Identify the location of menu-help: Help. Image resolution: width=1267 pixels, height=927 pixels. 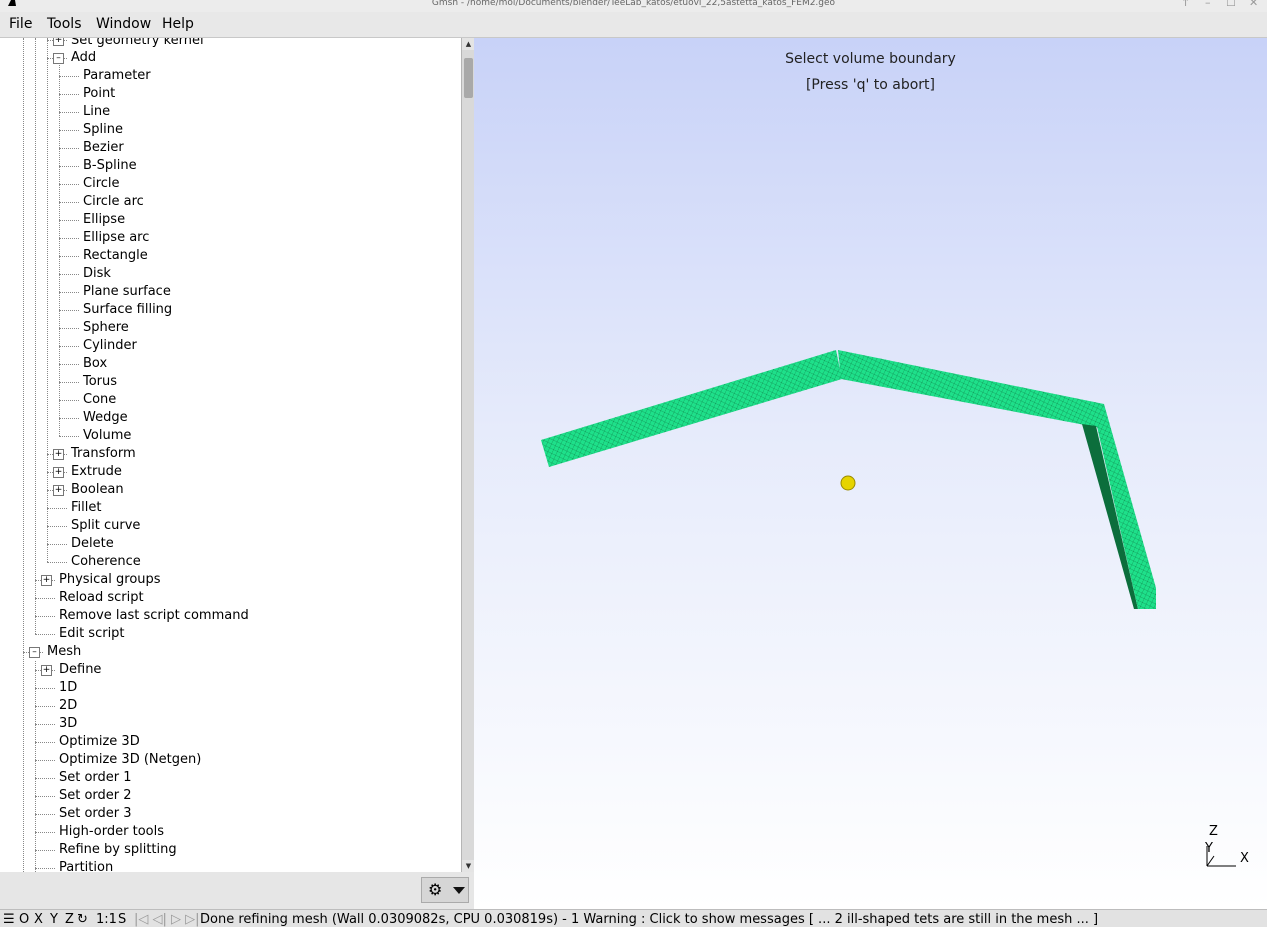
(178, 24).